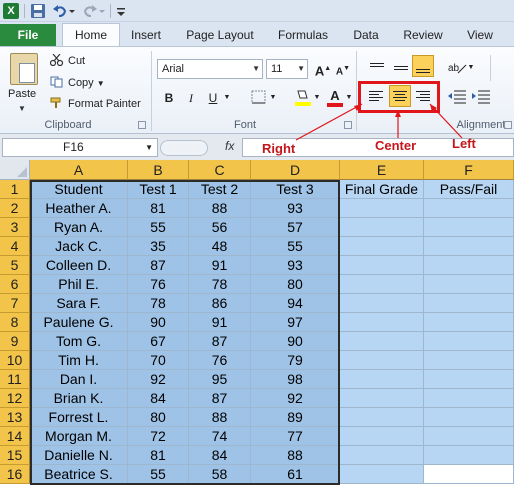  What do you see at coordinates (220, 360) in the screenshot?
I see `table-cell: 76` at bounding box center [220, 360].